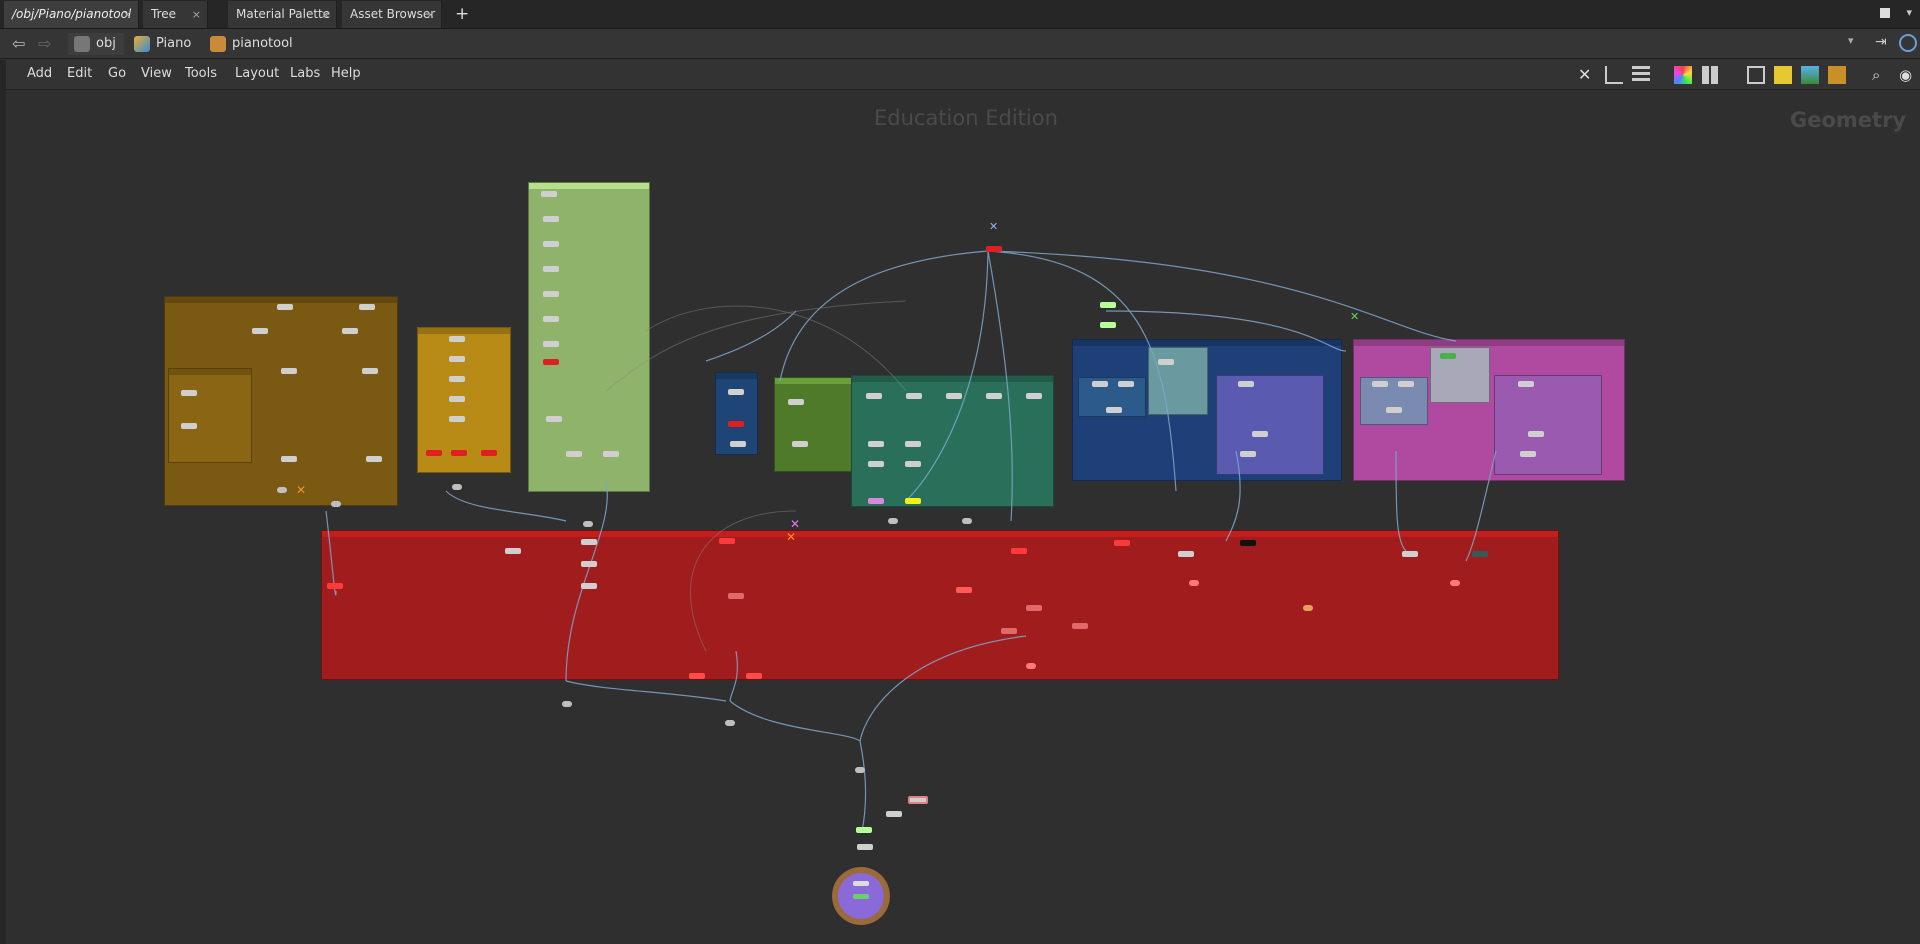 This screenshot has height=944, width=1920. Describe the element at coordinates (1783, 75) in the screenshot. I see `sticky-note-icon` at that location.